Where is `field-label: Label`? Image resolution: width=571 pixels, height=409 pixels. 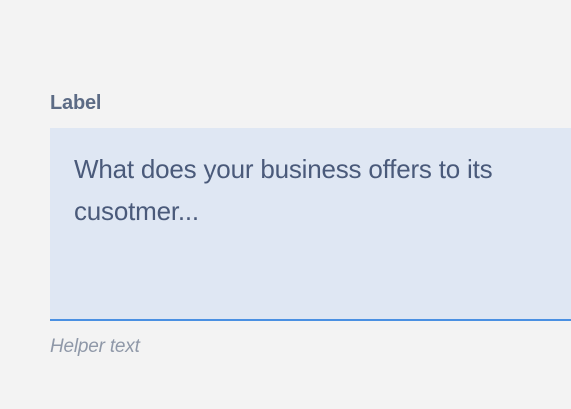
field-label: Label is located at coordinates (76, 103).